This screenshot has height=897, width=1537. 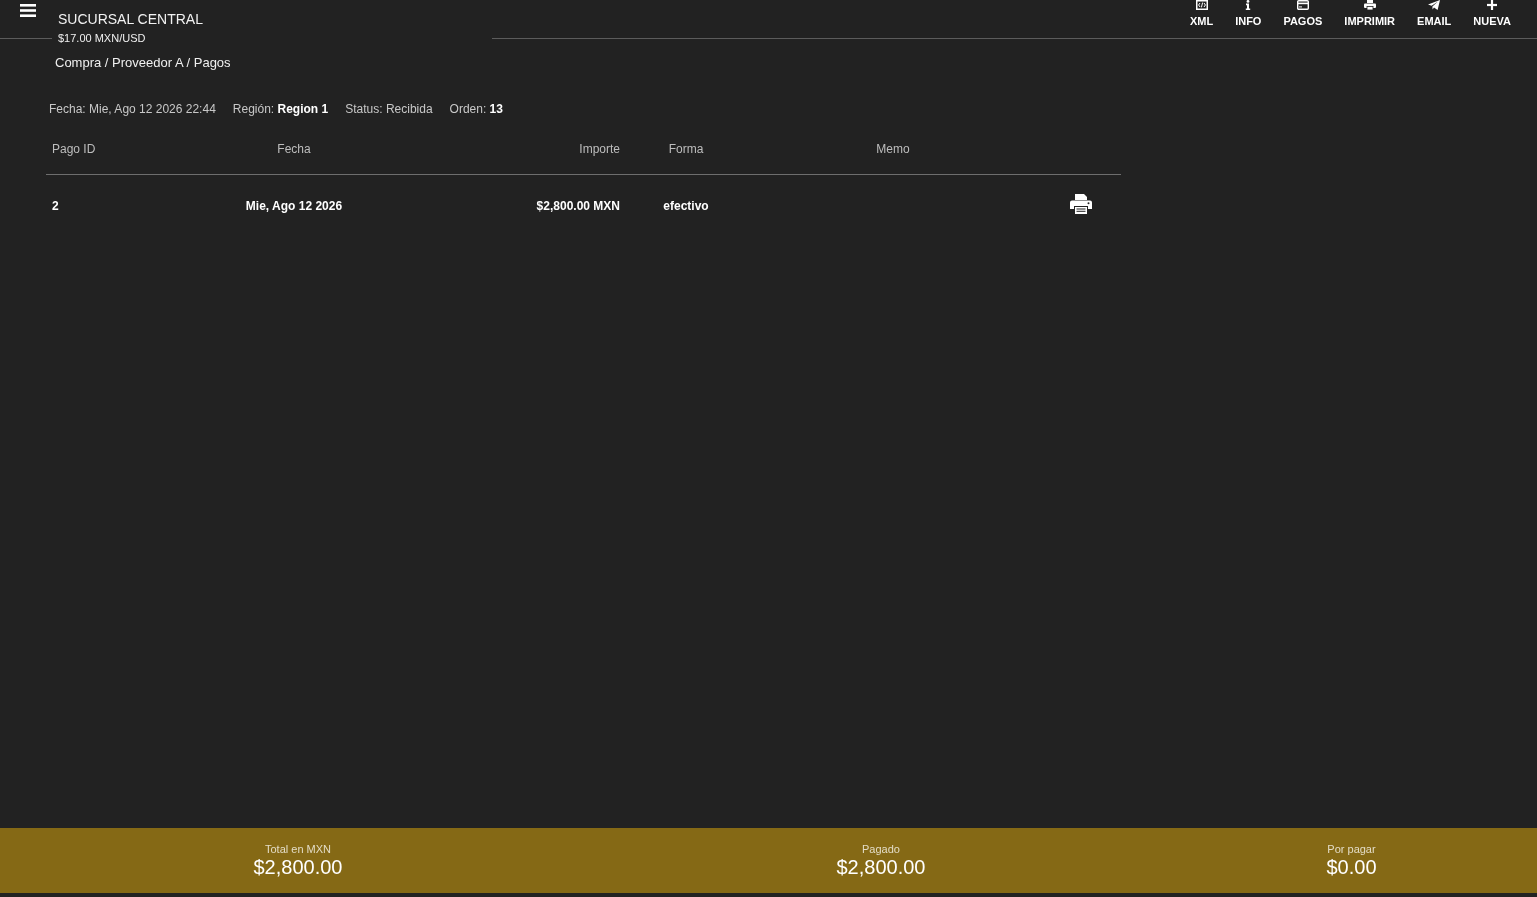 I want to click on total-label: Total en MXN, so click(x=298, y=849).